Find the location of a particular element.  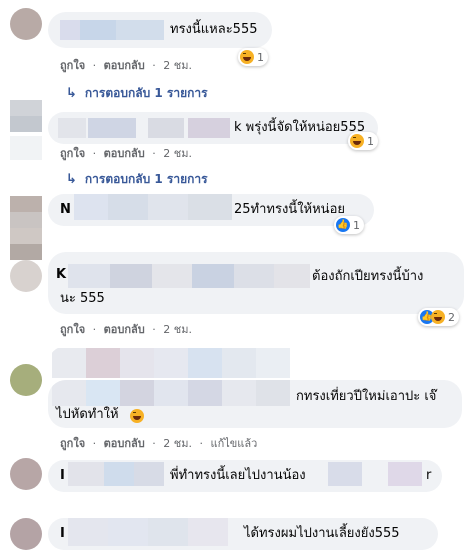

reaction-summary: 👍 1 is located at coordinates (349, 225).